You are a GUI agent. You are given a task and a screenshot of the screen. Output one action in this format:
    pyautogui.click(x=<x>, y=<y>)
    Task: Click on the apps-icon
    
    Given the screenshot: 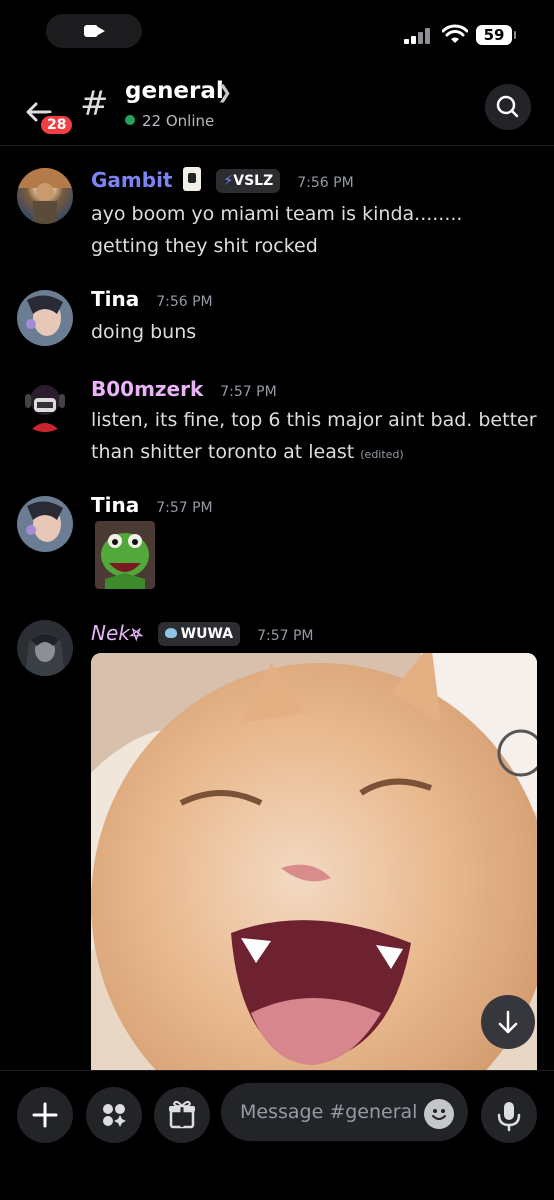 What is the action you would take?
    pyautogui.click(x=114, y=1115)
    